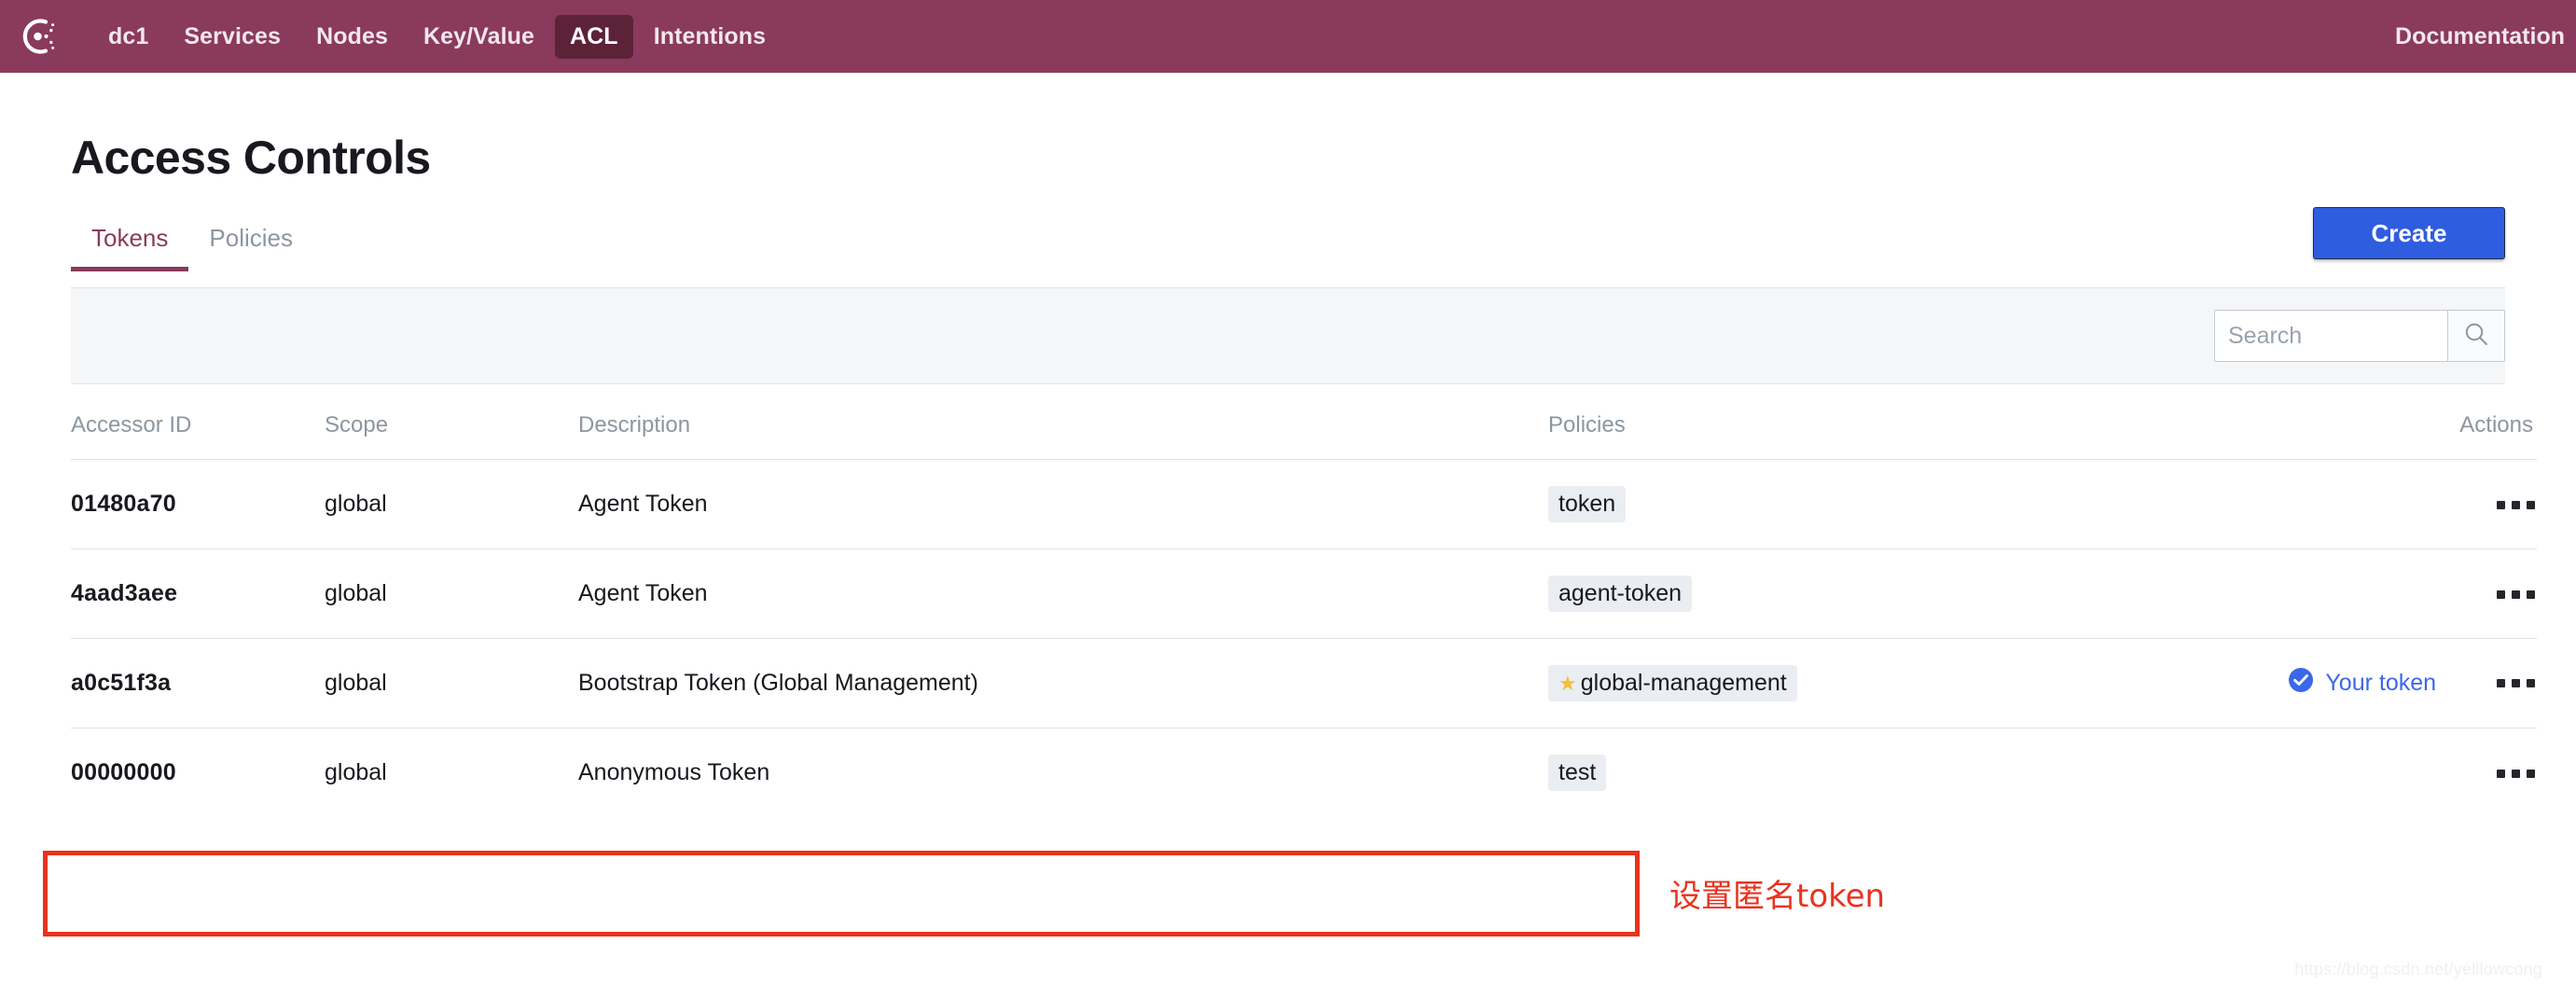 The width and height of the screenshot is (2576, 985). What do you see at coordinates (1288, 335) in the screenshot?
I see `filter-bar` at bounding box center [1288, 335].